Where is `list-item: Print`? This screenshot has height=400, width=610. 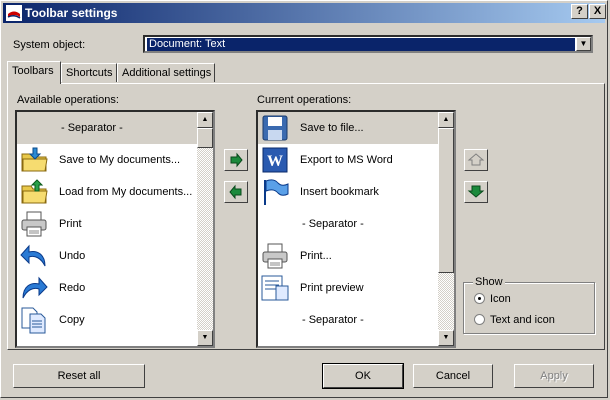 list-item: Print is located at coordinates (107, 224).